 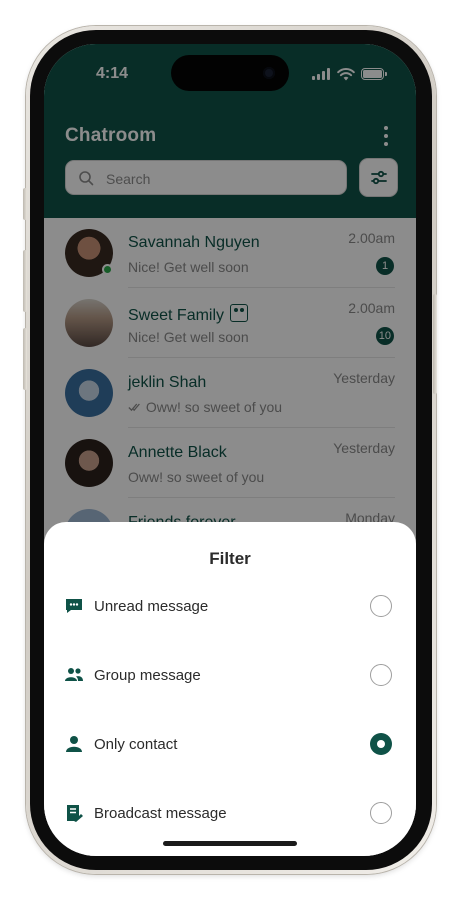 I want to click on radio-broadcast, so click(x=381, y=813).